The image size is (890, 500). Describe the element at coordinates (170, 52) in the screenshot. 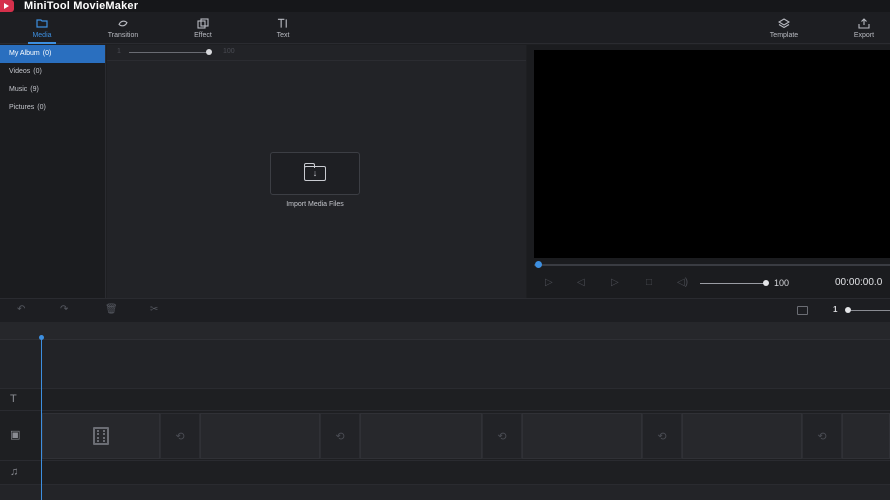

I see `thumbnail-zoom-slider` at that location.